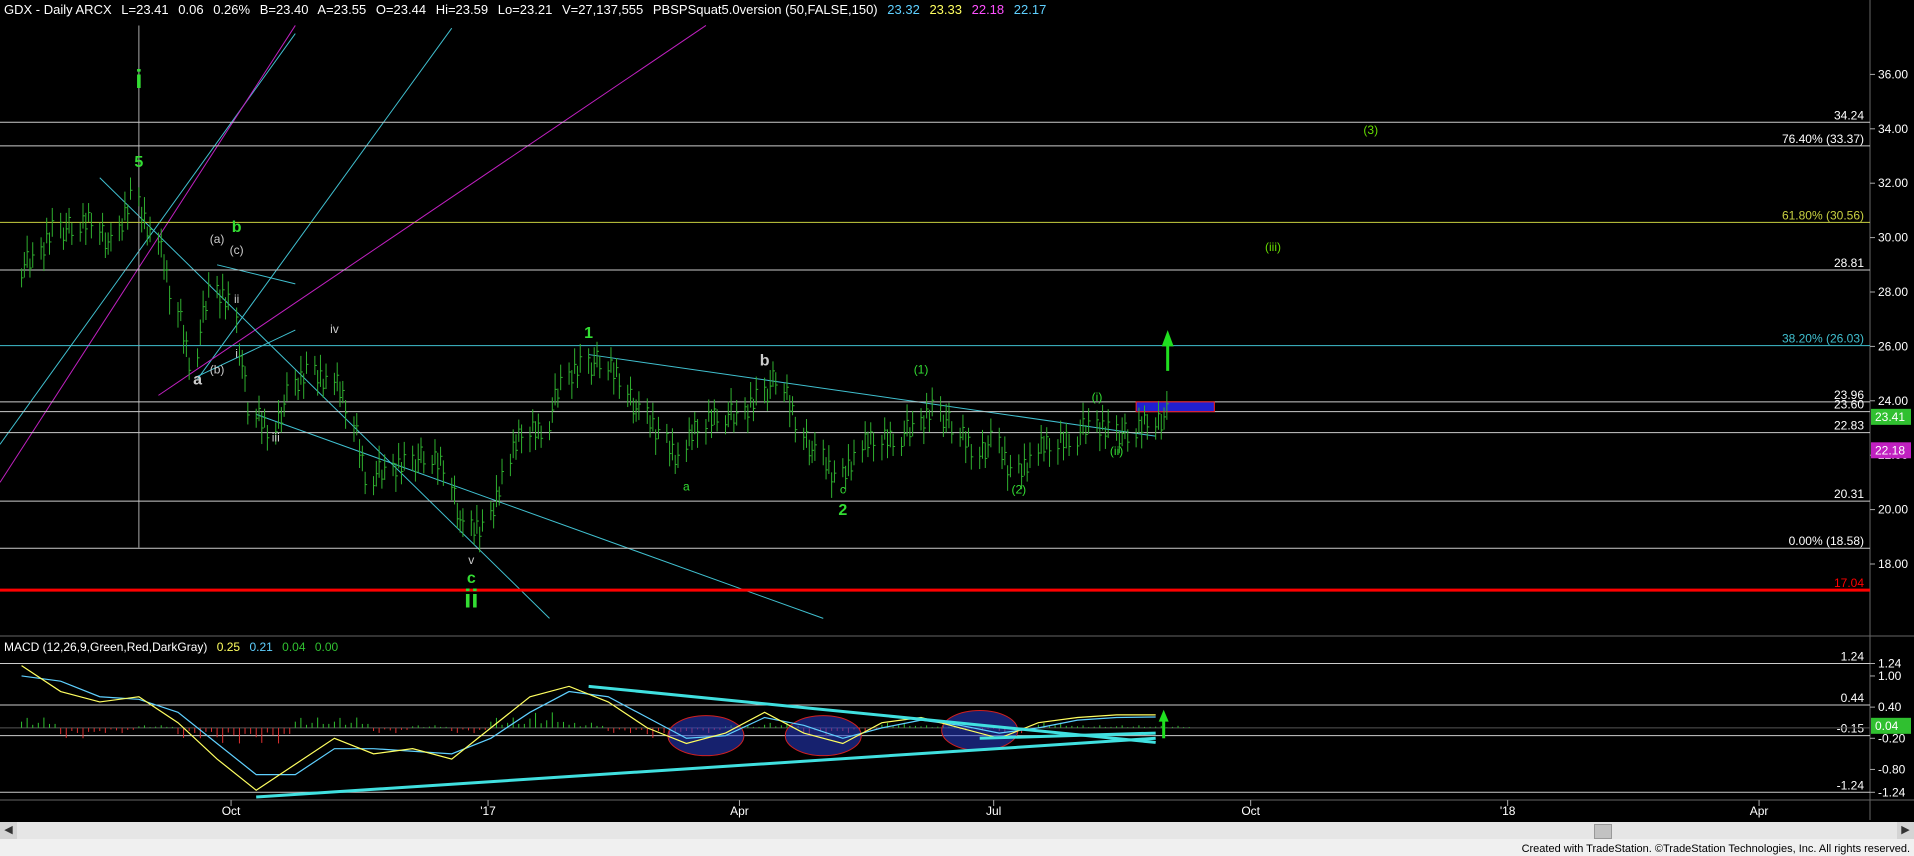 The width and height of the screenshot is (1914, 856). I want to click on level-label: 34.24, so click(1849, 115).